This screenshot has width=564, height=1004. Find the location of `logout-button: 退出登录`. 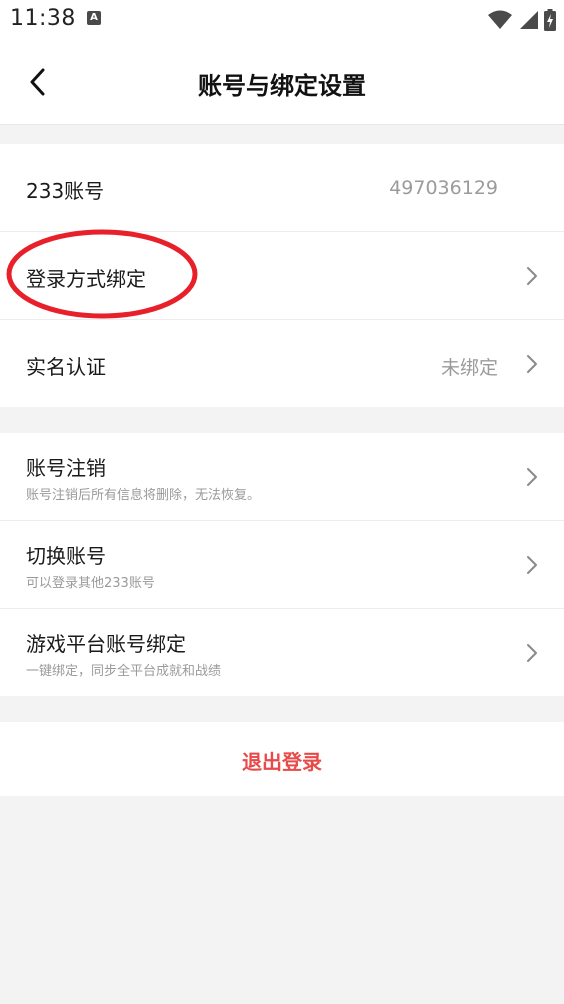

logout-button: 退出登录 is located at coordinates (282, 759).